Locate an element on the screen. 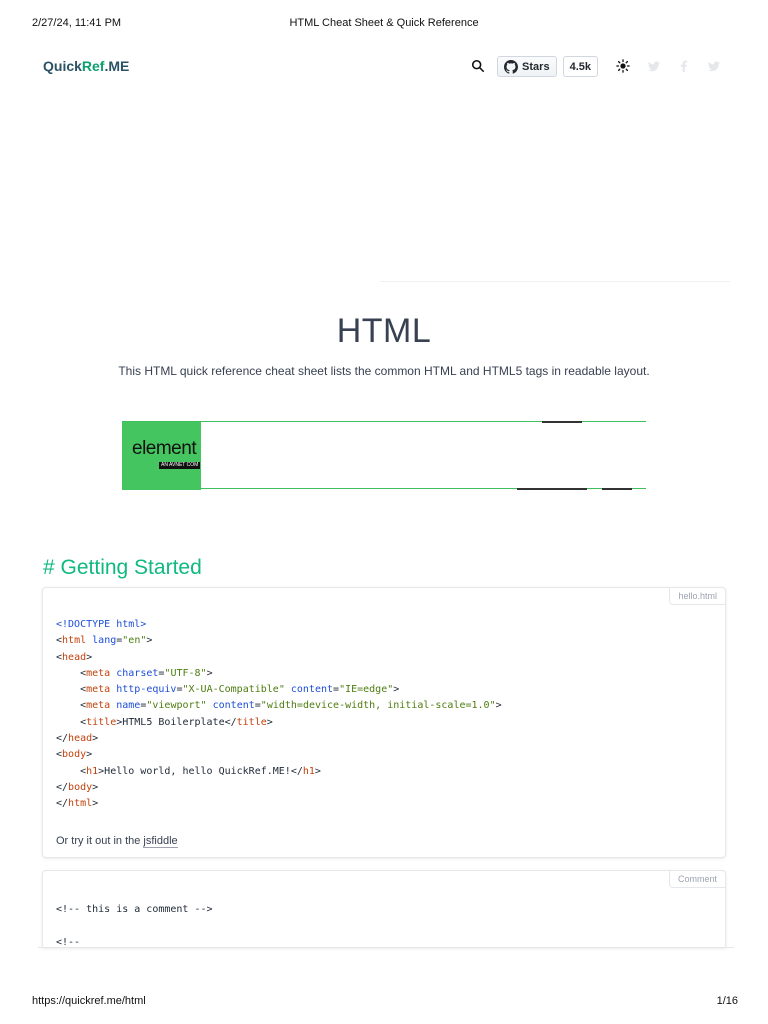  code-card-comment: Comment <!-- this is a comment --> <!-- is located at coordinates (384, 909).